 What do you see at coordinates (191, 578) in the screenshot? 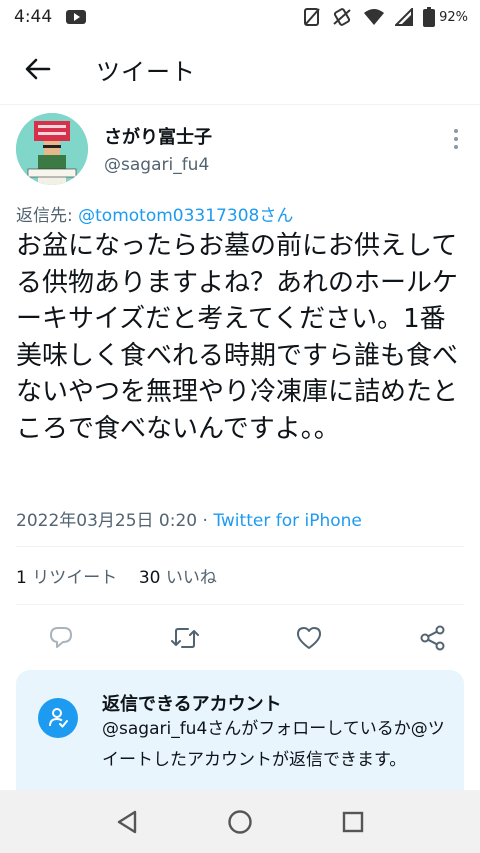
I see `like-label: いいね` at bounding box center [191, 578].